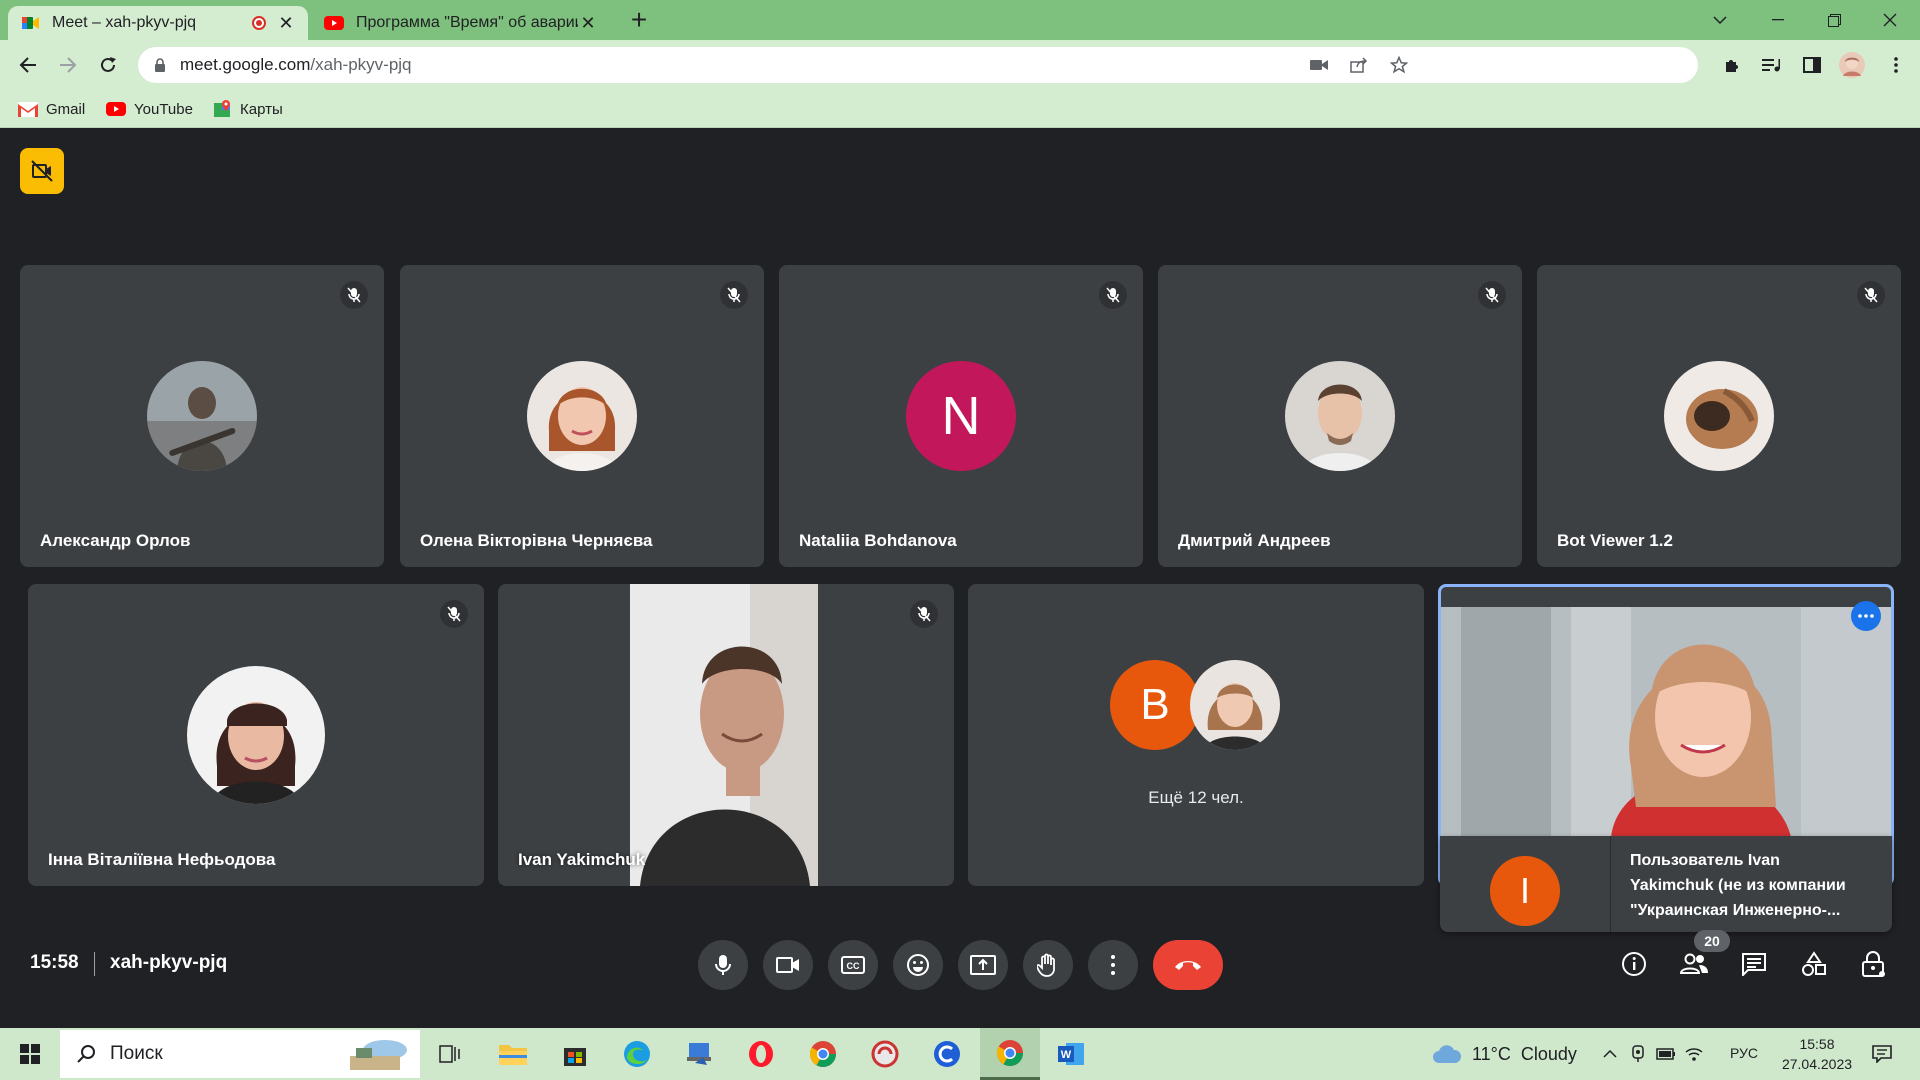  Describe the element at coordinates (240, 1054) in the screenshot. I see `taskbar-search: Поиск` at that location.